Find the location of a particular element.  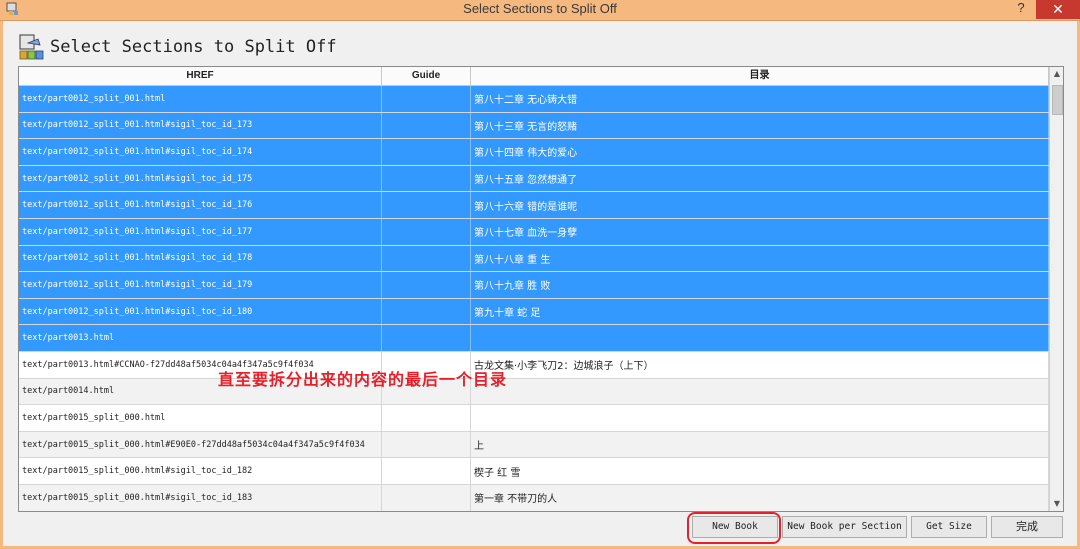

title-bar: Select Sections to Split Off ? ✕ is located at coordinates (540, 10).